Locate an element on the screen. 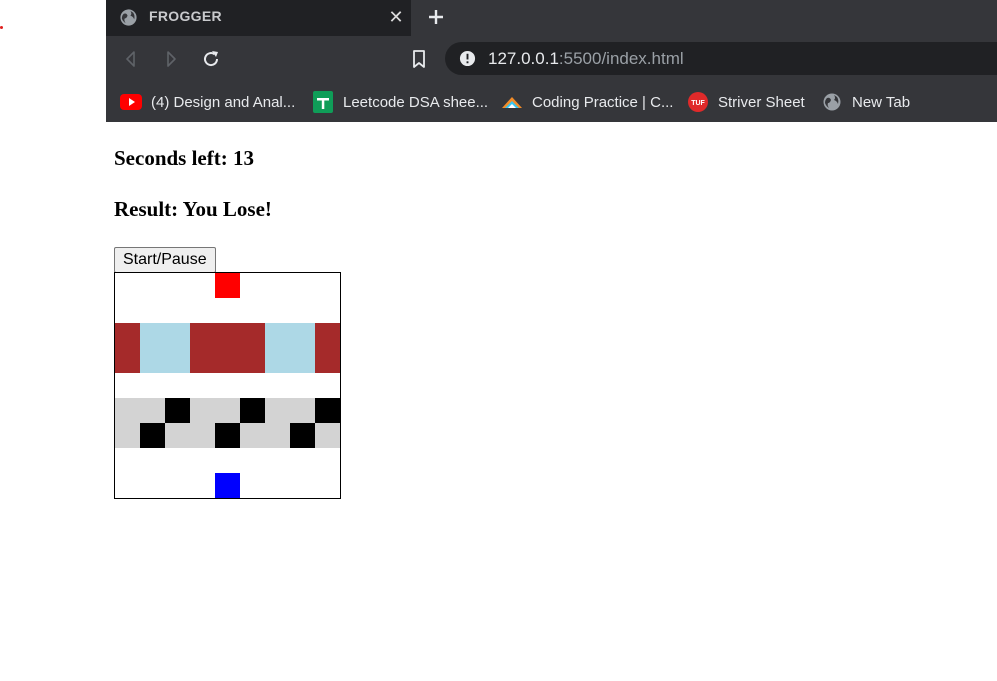 Image resolution: width=997 pixels, height=681 pixels. tab-bar: FROGGER ✕ is located at coordinates (551, 18).